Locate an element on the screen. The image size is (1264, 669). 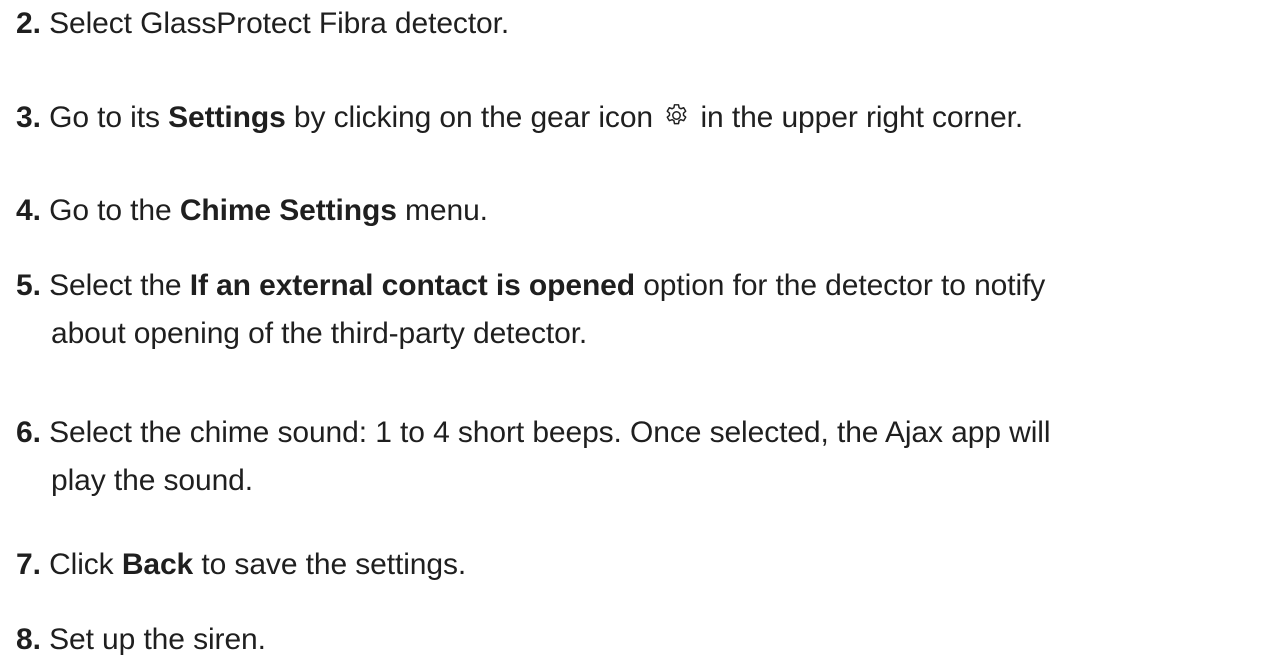
external-contact-option: If an external contact is opened is located at coordinates (412, 285).